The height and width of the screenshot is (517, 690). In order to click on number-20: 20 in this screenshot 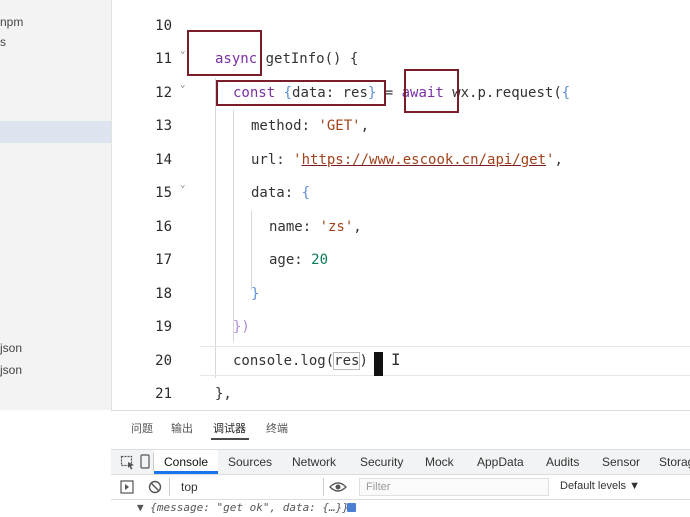, I will do `click(320, 260)`.